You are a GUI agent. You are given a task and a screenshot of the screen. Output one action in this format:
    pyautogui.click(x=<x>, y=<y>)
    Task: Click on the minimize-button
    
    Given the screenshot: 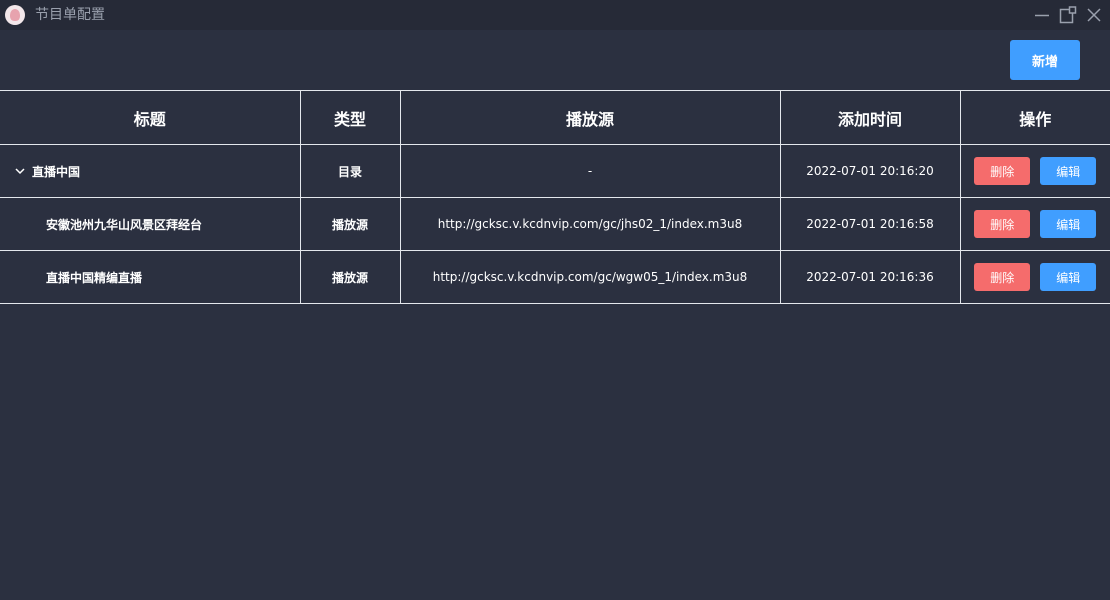 What is the action you would take?
    pyautogui.click(x=1042, y=15)
    